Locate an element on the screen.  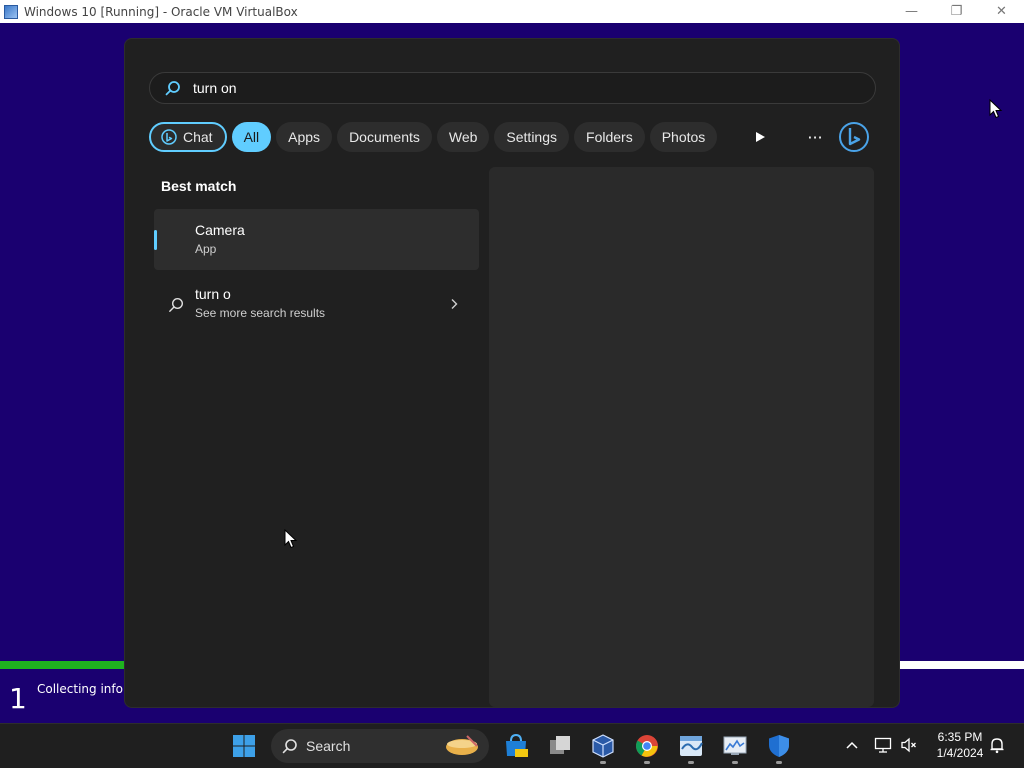
filter-all: All is located at coordinates (251, 137).